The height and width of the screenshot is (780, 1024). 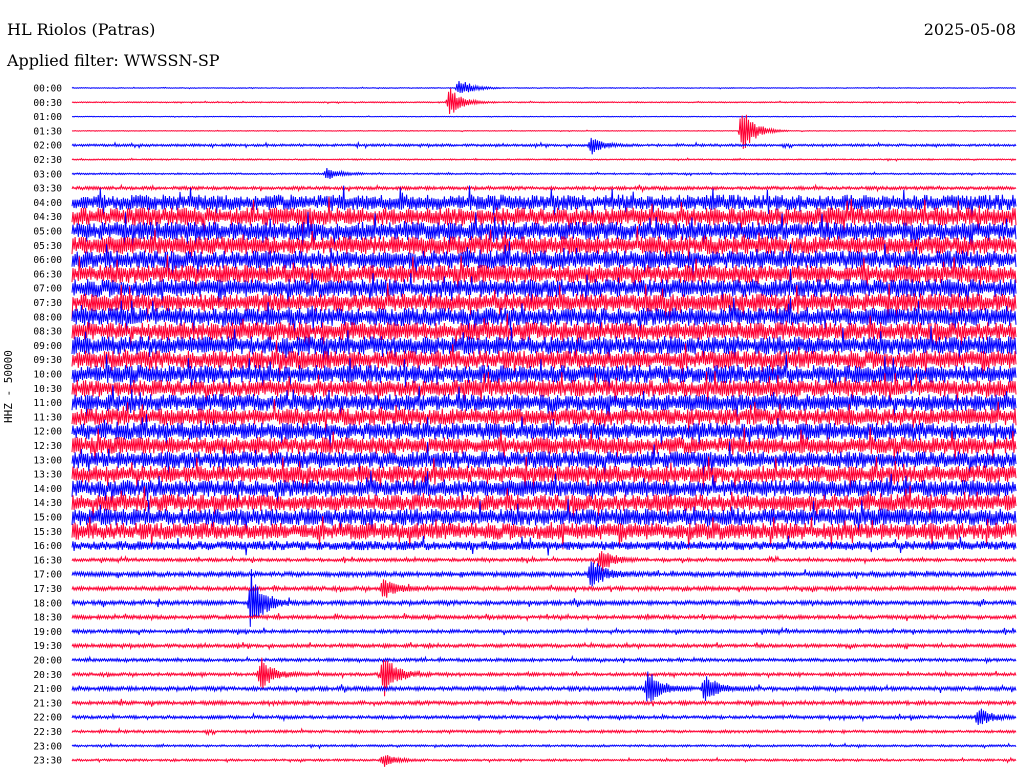 I want to click on tick-label: 16:30, so click(x=47, y=560).